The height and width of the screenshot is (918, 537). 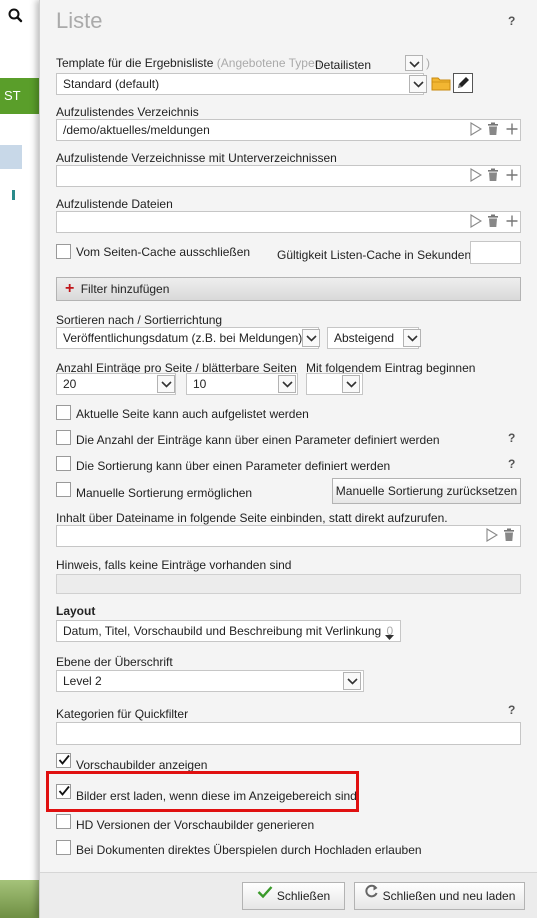 I want to click on show-thumbnails-label: Vorschaubilder anzeigen, so click(x=142, y=765).